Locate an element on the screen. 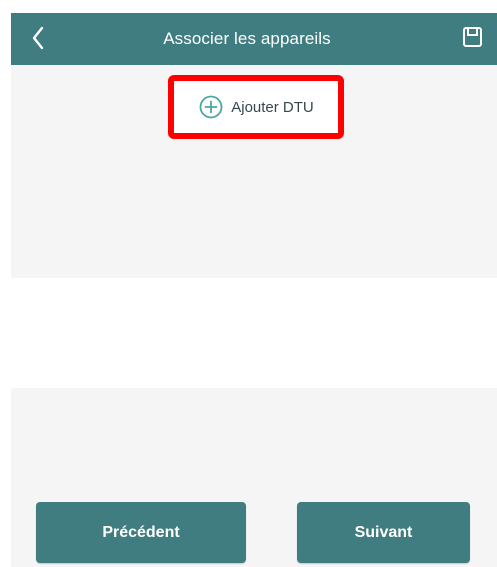  add-dtu-button: Ajouter DTU is located at coordinates (256, 107).